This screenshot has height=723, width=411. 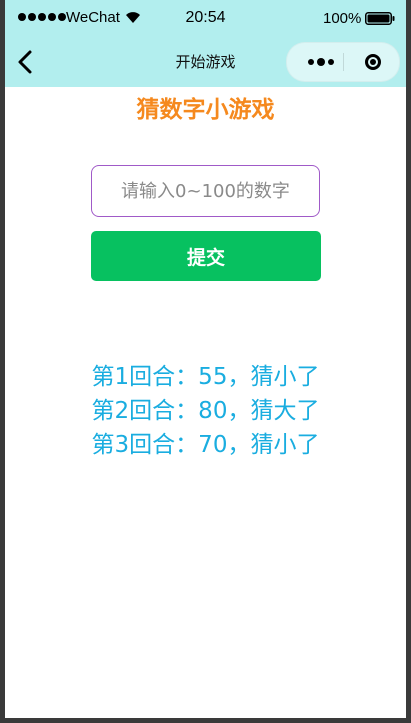 I want to click on capsule-divider, so click(x=343, y=62).